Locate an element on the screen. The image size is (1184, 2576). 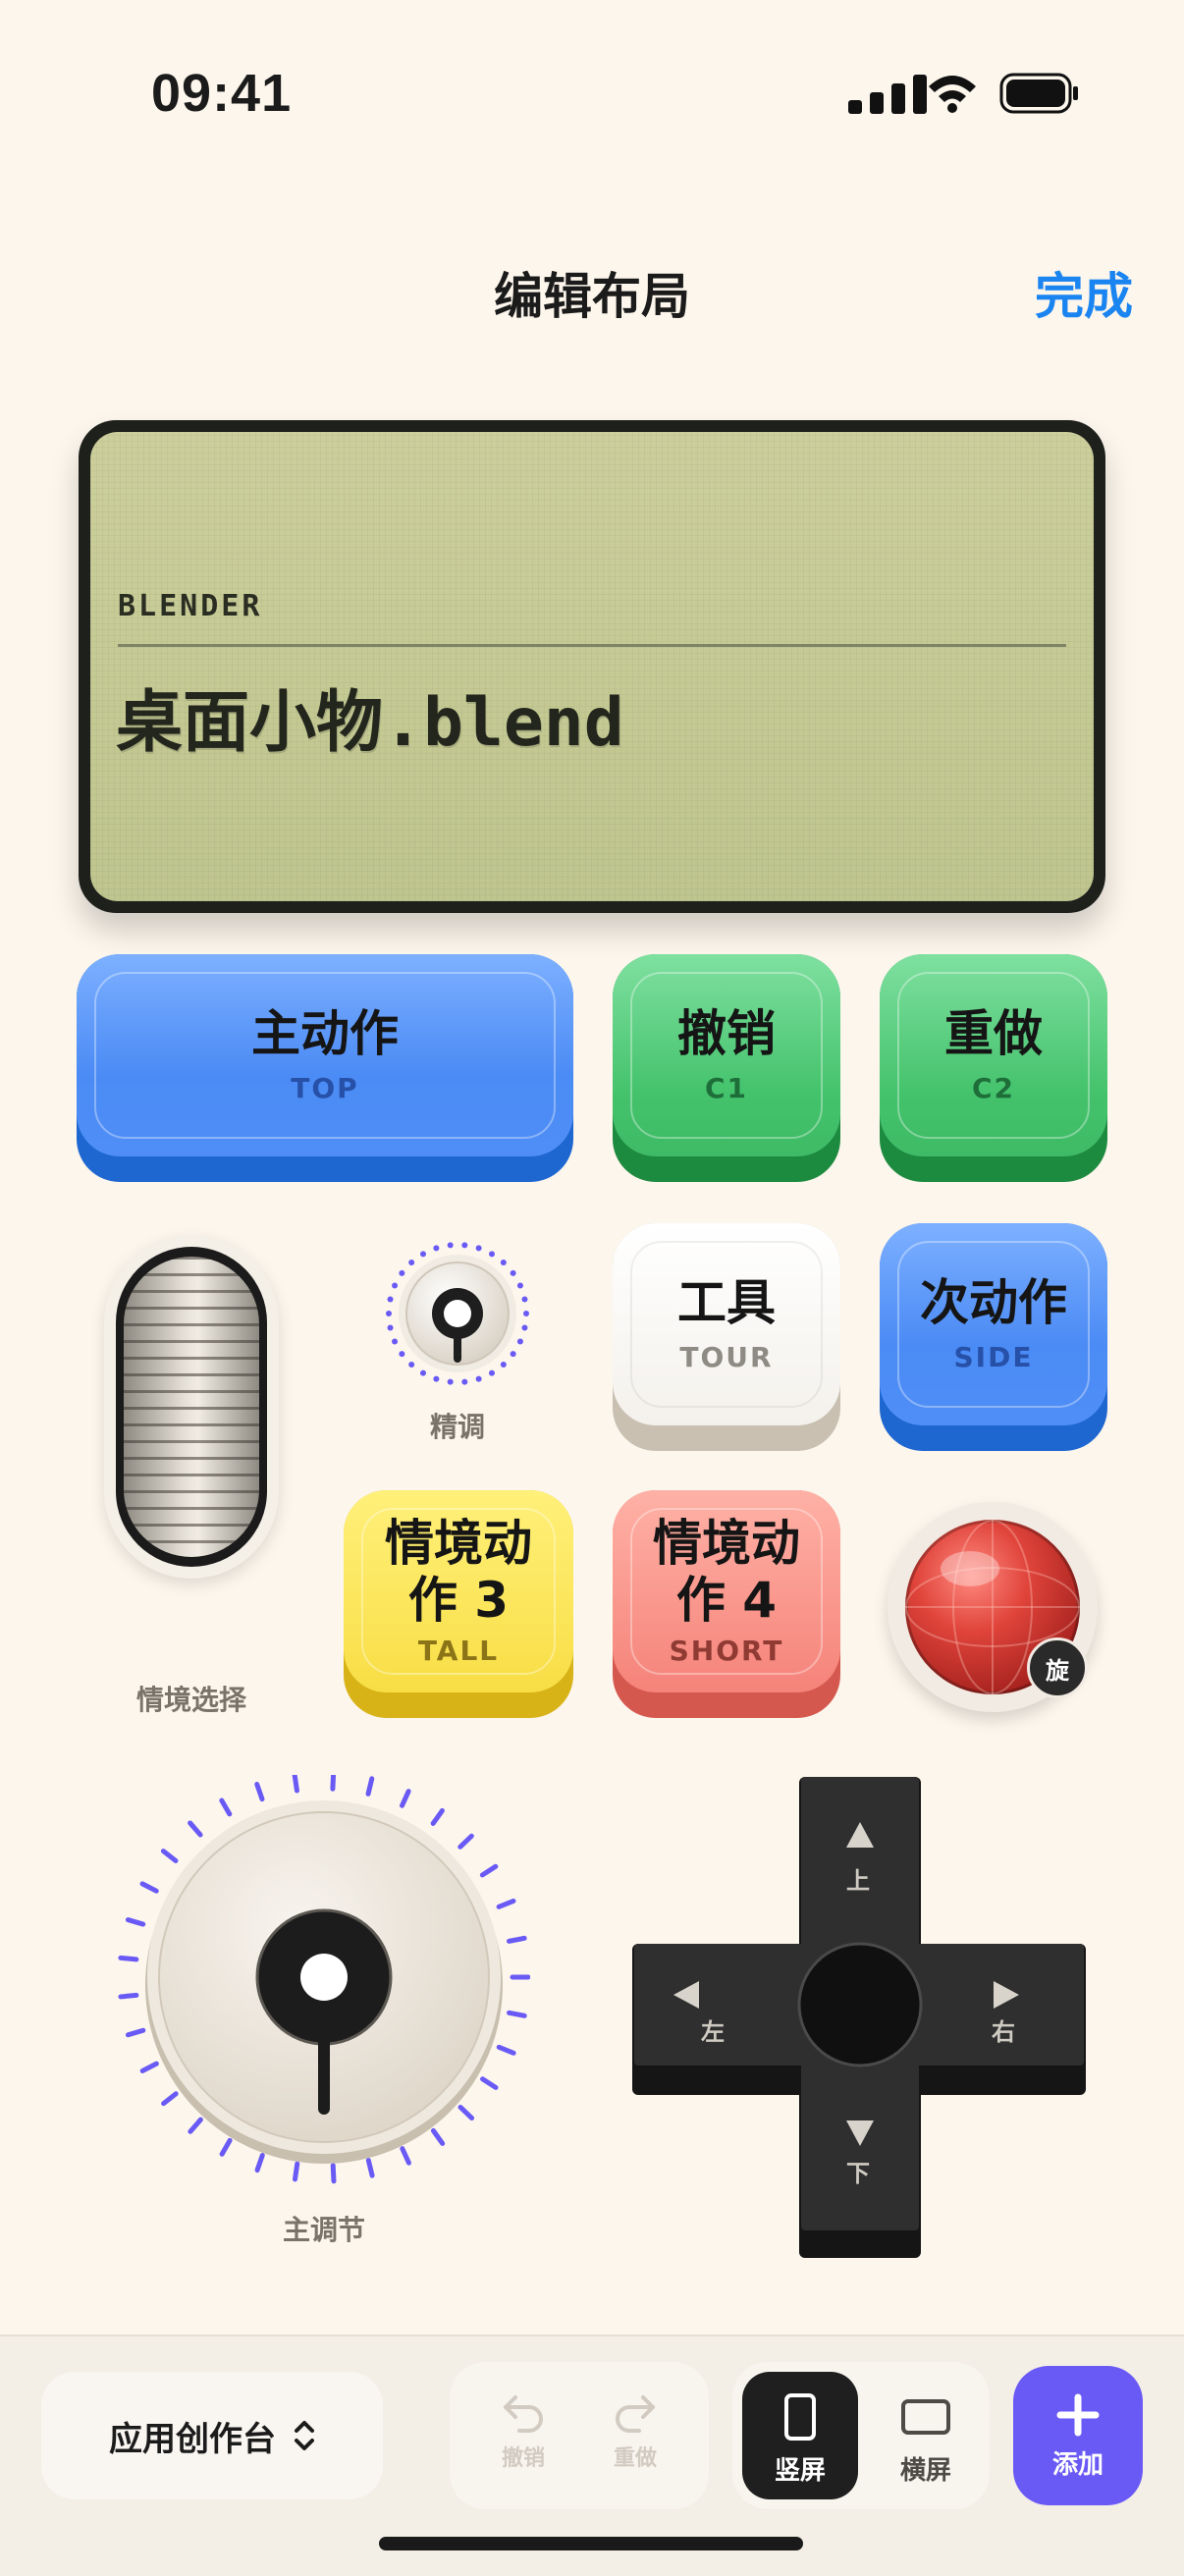
orientation-segmented: 竖屏 横屏 is located at coordinates (861, 2435).